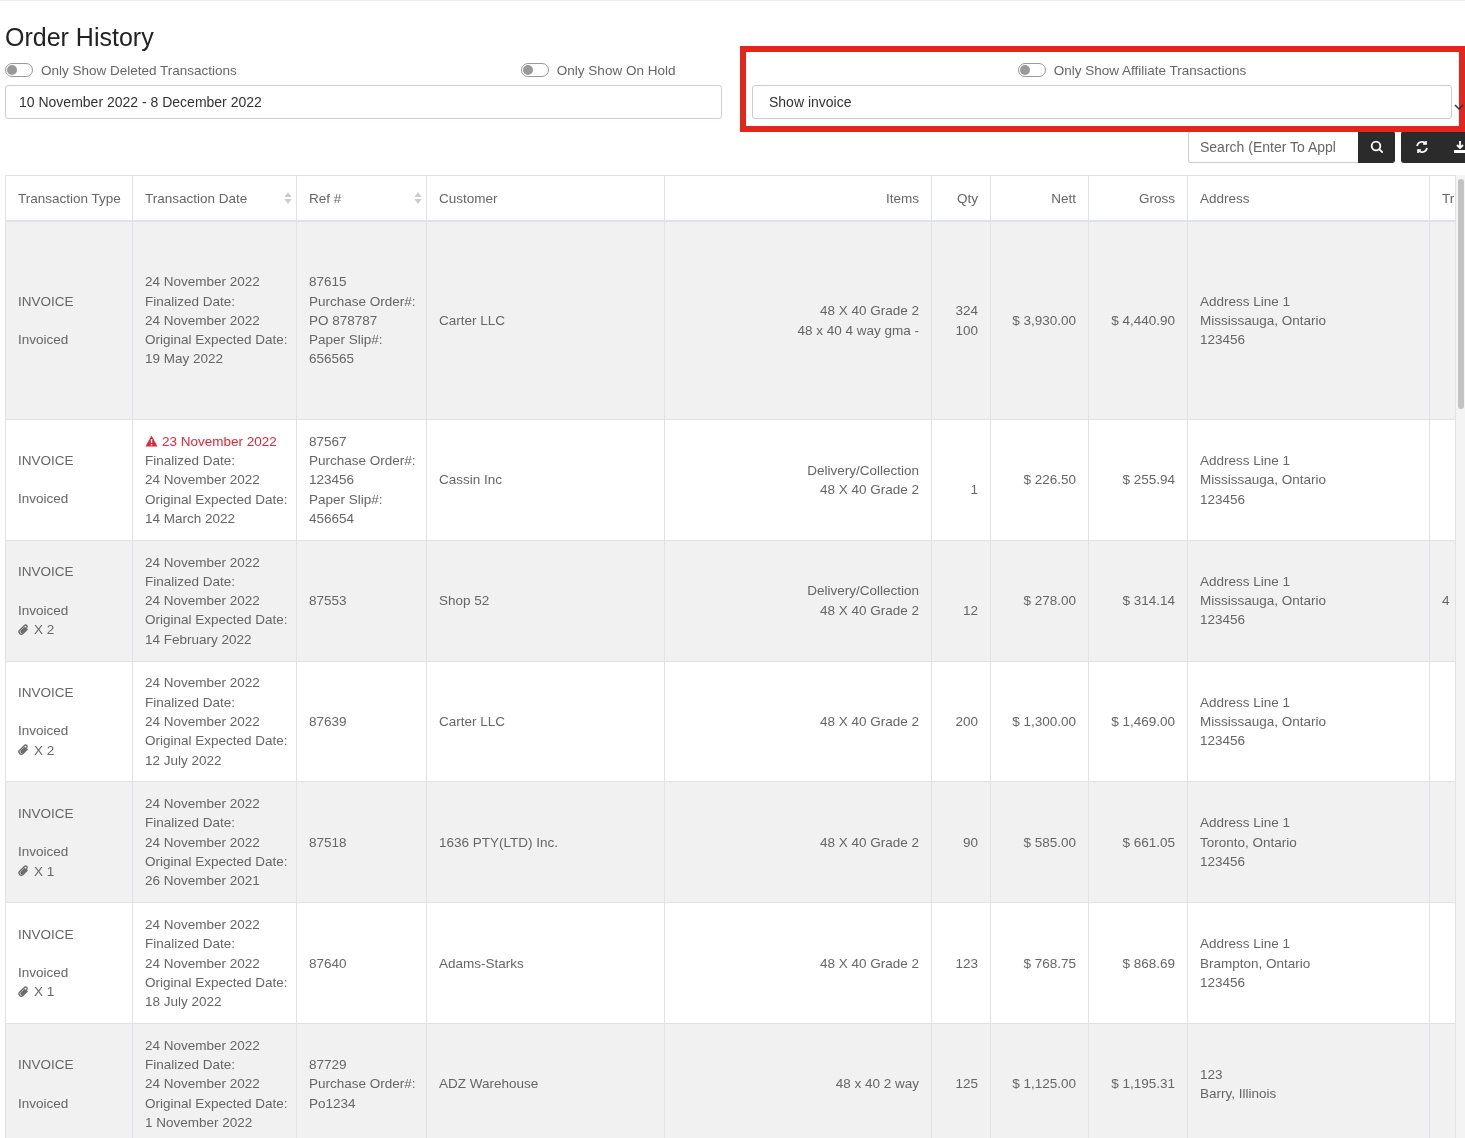  I want to click on nett-amount: $ 1,300.00, so click(1044, 721).